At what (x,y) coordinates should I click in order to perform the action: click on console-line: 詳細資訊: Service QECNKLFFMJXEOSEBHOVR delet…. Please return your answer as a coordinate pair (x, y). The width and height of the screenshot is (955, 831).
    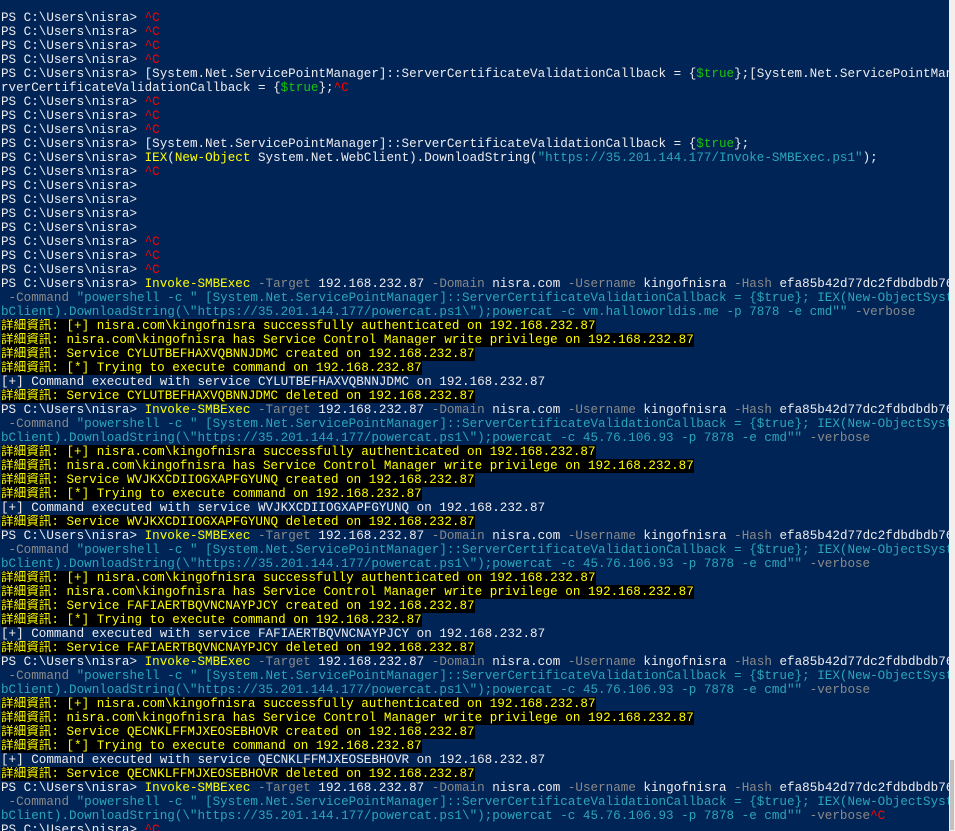
    Looking at the image, I should click on (475, 774).